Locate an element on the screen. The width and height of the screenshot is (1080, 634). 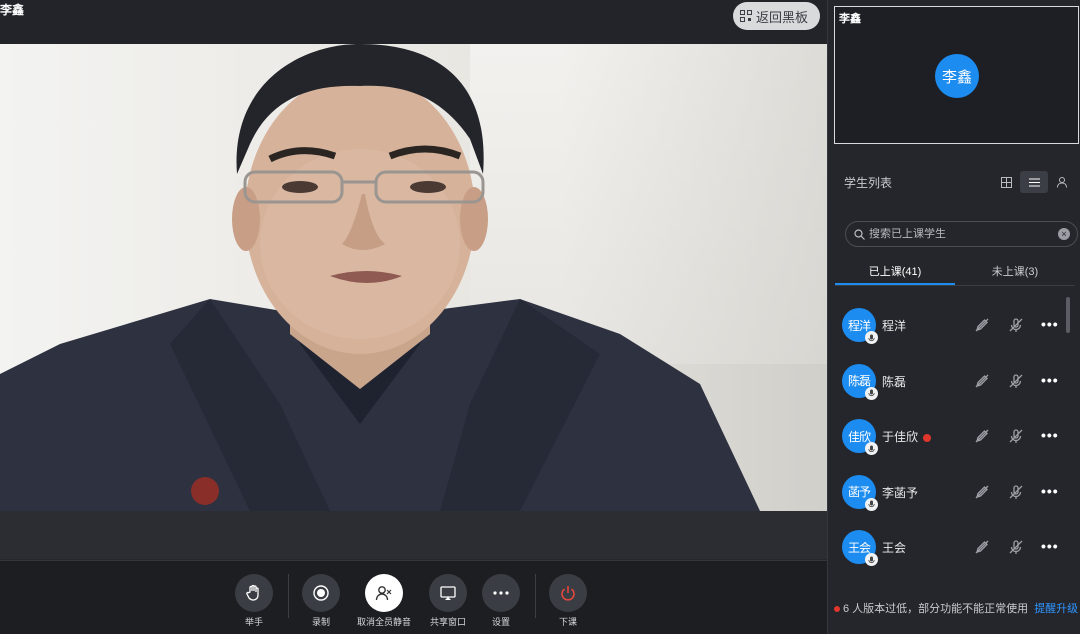
self-video-tile: 李鑫 李鑫 is located at coordinates (956, 75).